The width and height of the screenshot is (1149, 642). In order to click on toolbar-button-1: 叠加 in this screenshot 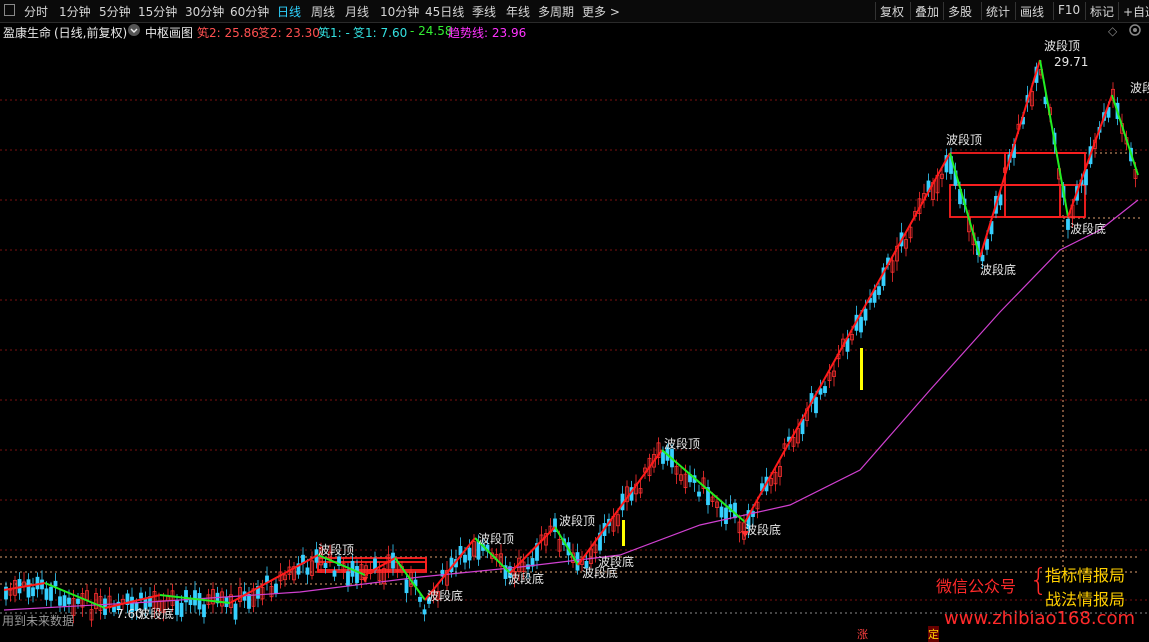, I will do `click(927, 11)`.